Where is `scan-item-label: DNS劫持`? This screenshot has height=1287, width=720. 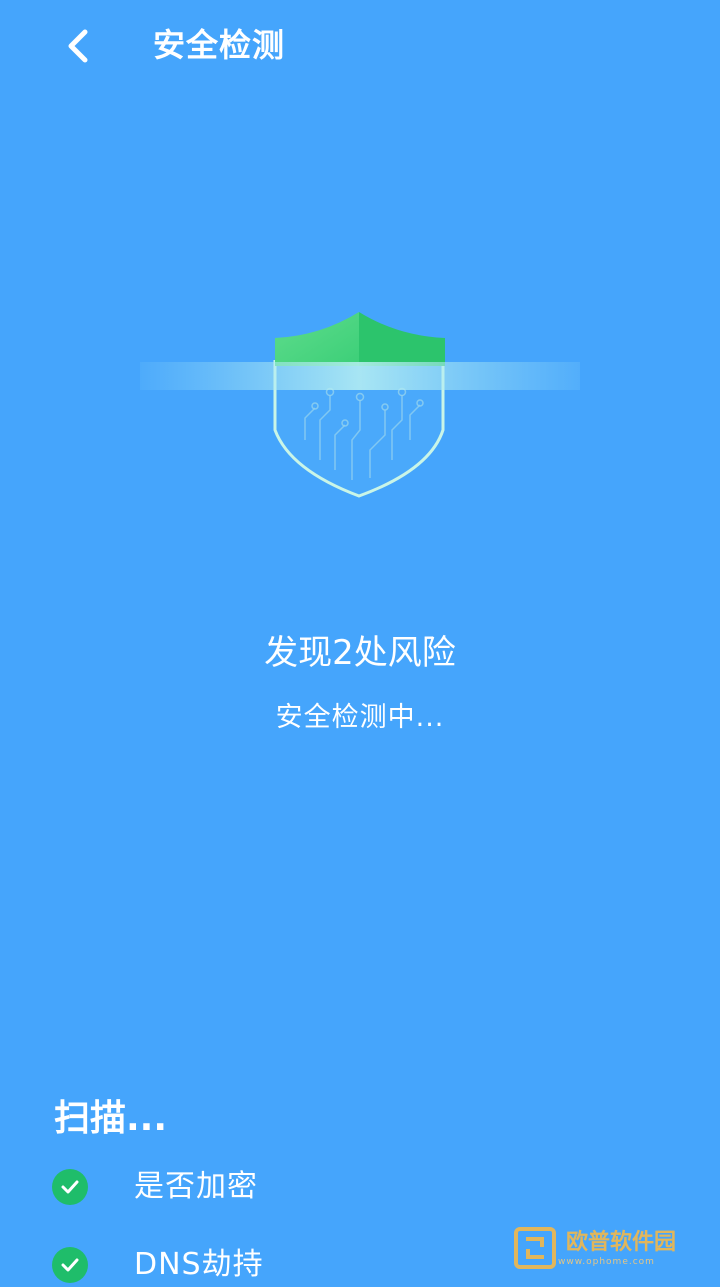 scan-item-label: DNS劫持 is located at coordinates (199, 1264).